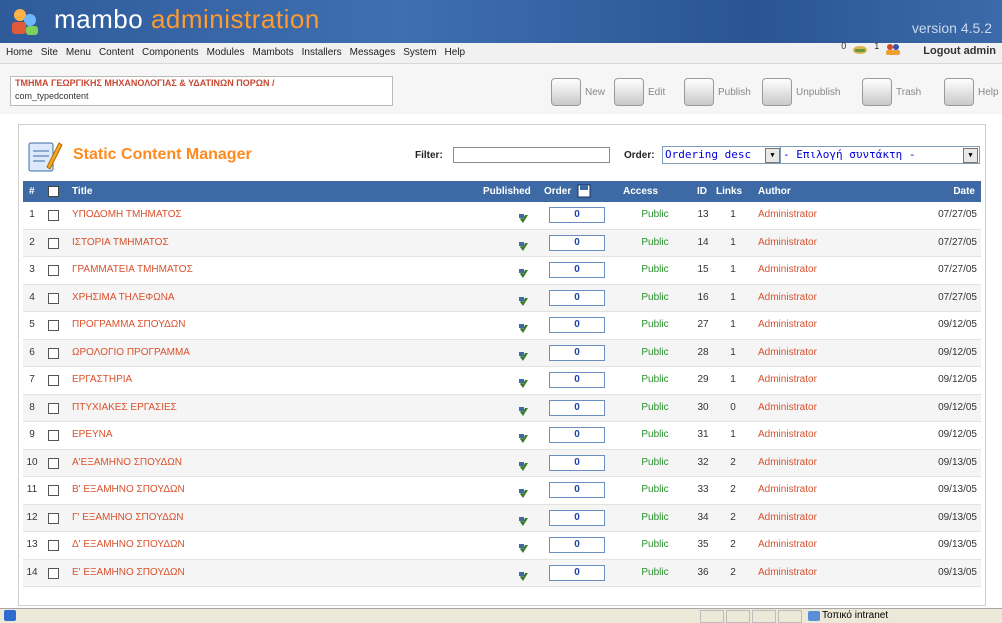 Image resolution: width=1002 pixels, height=623 pixels. Describe the element at coordinates (322, 53) in the screenshot. I see `menu-item: Installers` at that location.